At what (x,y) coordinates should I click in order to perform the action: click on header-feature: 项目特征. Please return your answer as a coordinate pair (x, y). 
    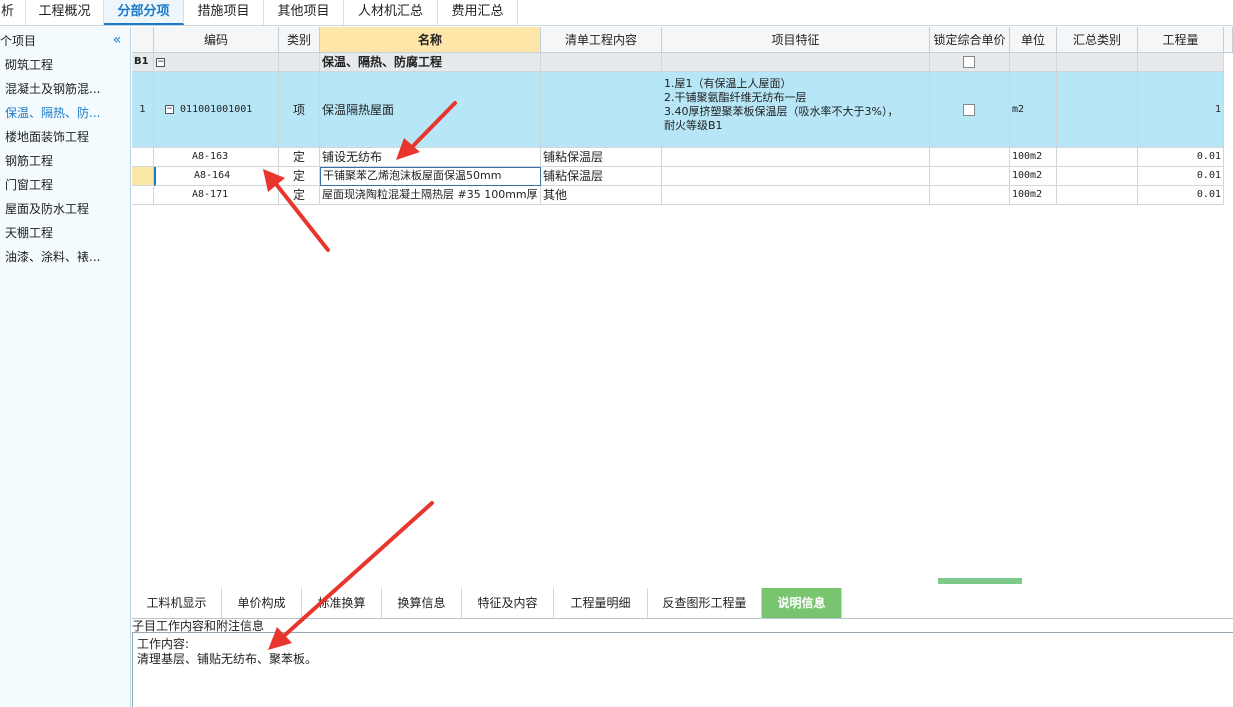
    Looking at the image, I should click on (796, 40).